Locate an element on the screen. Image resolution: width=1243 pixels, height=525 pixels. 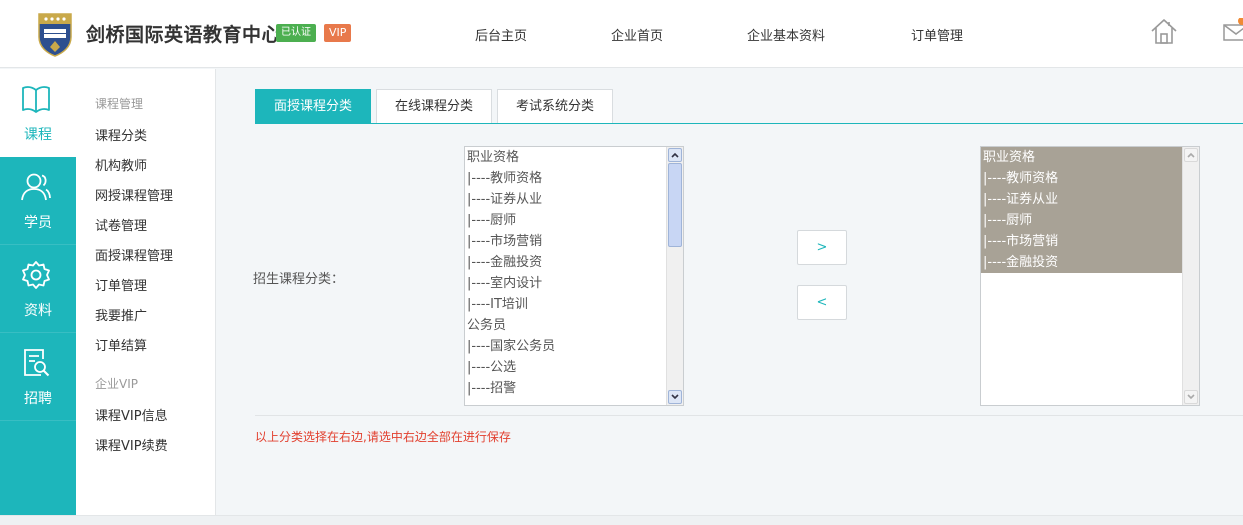
vip-badge: VIP is located at coordinates (338, 33).